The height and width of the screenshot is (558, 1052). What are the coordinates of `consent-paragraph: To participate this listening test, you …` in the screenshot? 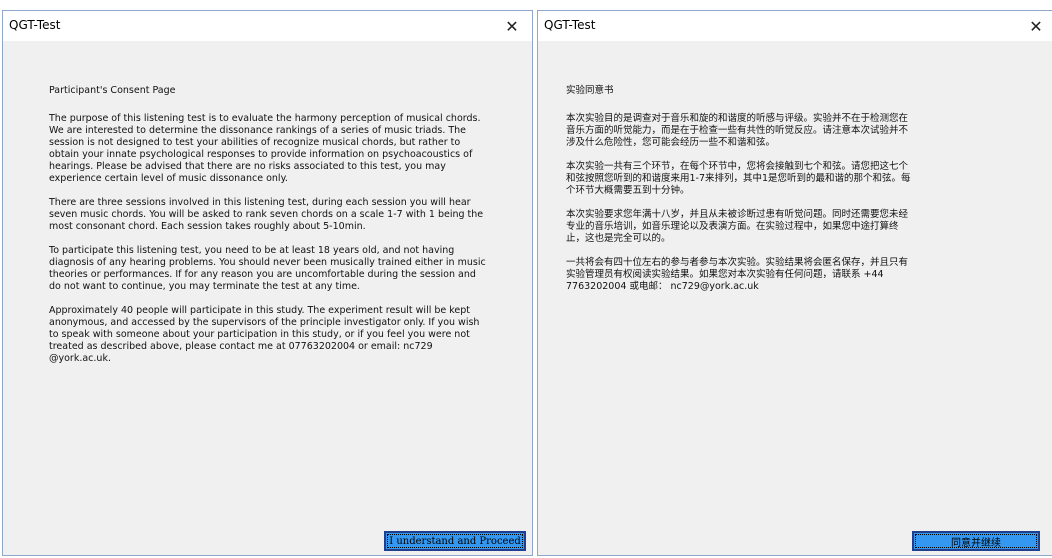 It's located at (267, 268).